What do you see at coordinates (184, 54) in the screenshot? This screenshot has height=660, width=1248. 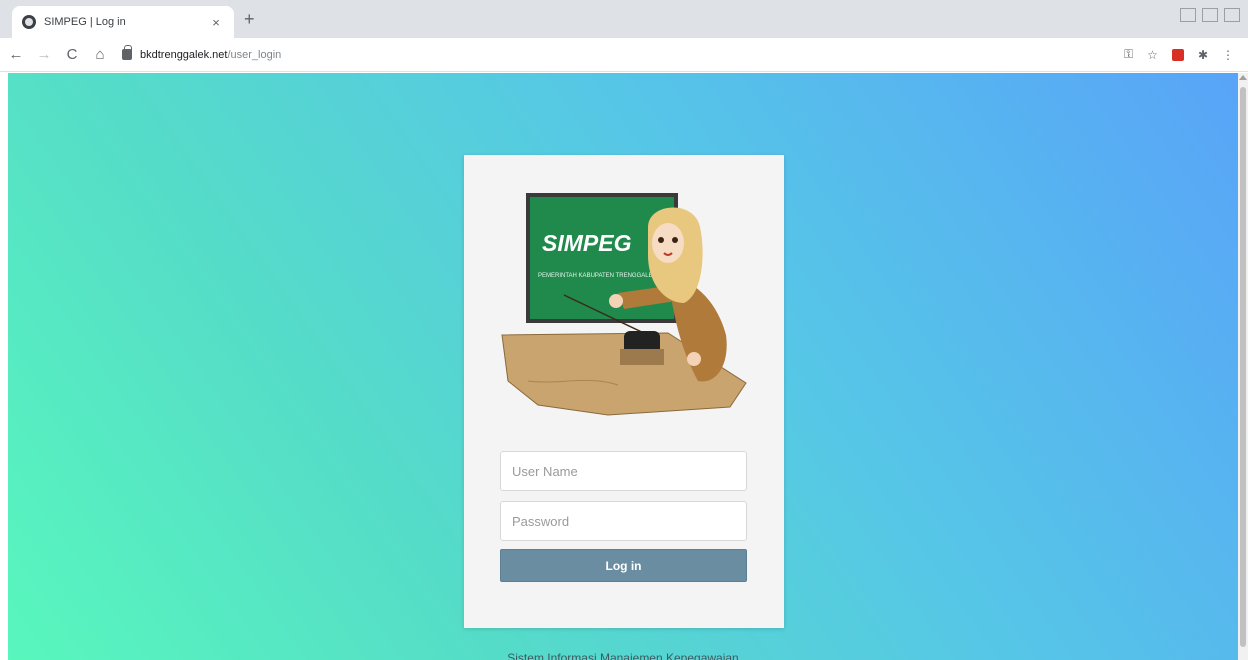 I see `url-host: bkdtrenggalek.net` at bounding box center [184, 54].